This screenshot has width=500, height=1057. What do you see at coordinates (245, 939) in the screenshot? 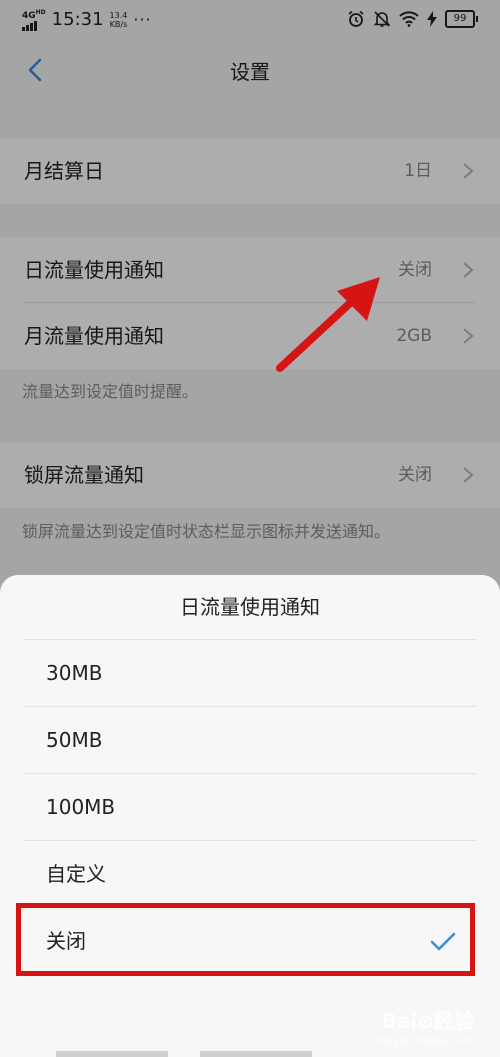
I see `annotation-highlight-box` at bounding box center [245, 939].